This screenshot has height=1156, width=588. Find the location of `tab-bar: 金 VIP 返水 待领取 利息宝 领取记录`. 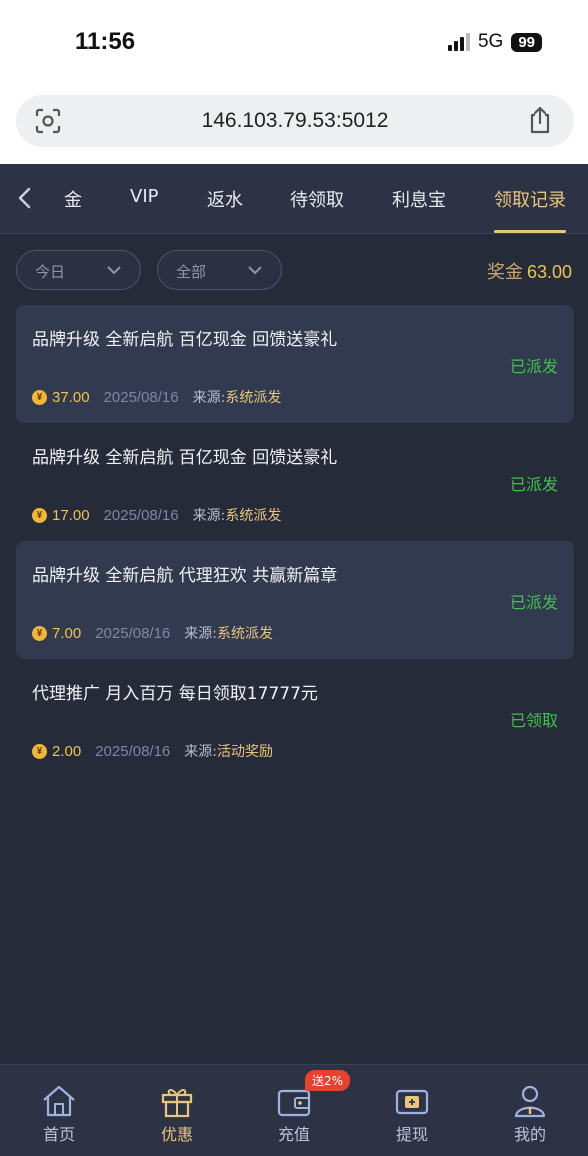

tab-bar: 金 VIP 返水 待领取 利息宝 领取记录 is located at coordinates (294, 199).